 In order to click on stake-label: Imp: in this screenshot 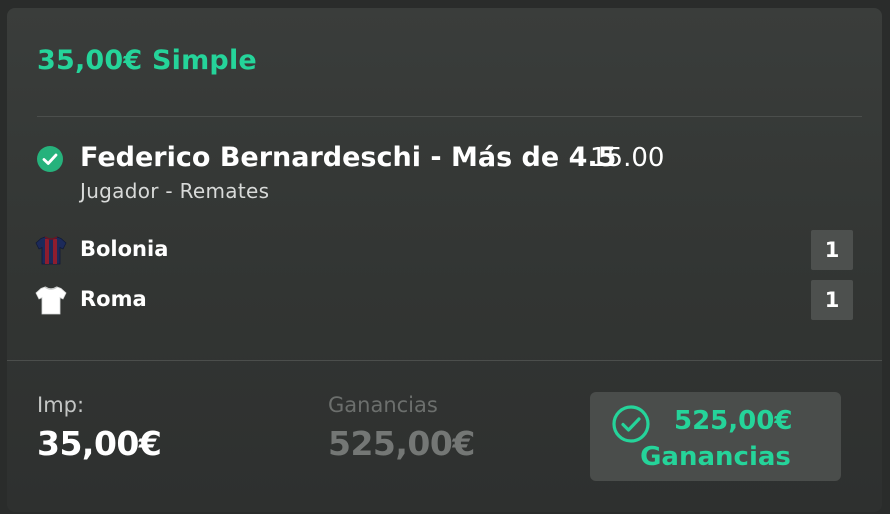, I will do `click(61, 405)`.